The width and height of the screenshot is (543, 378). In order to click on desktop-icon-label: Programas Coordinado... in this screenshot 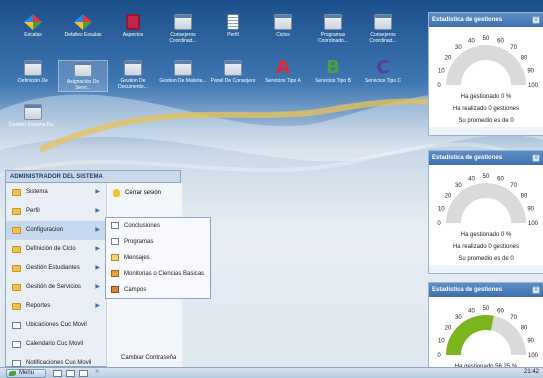, I will do `click(333, 38)`.